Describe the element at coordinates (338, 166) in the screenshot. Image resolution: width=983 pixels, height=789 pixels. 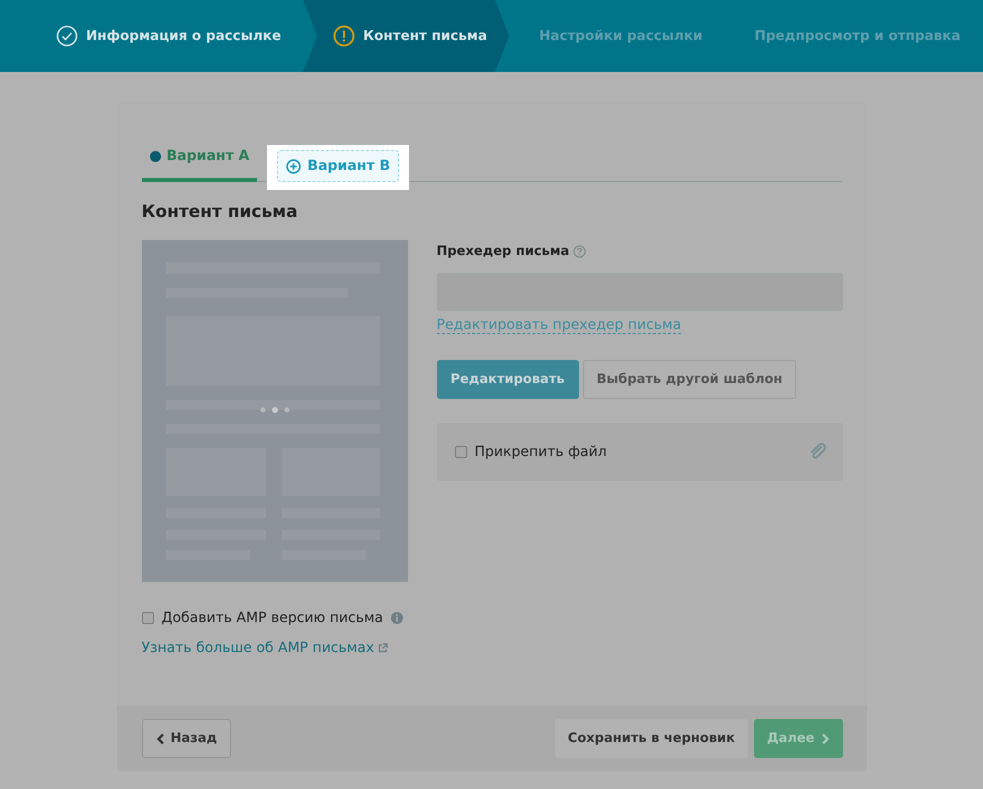
I see `add-variant-tab: Вариант B` at that location.